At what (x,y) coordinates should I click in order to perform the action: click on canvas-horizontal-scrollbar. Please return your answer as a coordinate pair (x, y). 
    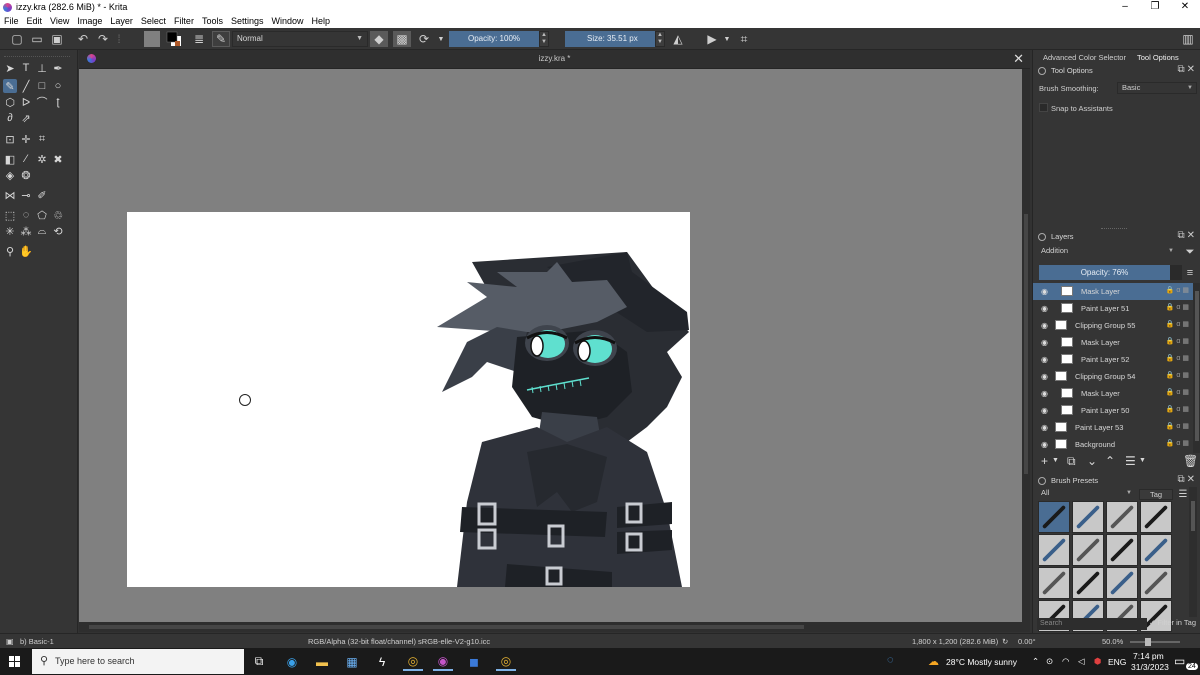
    Looking at the image, I should click on (554, 627).